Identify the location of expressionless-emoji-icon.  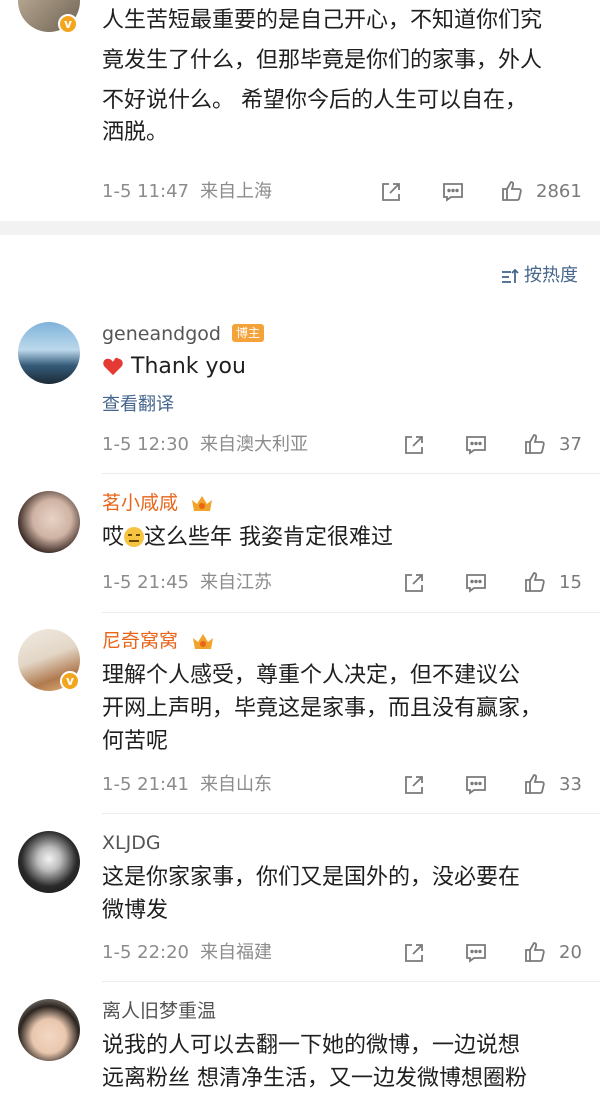
(134, 537).